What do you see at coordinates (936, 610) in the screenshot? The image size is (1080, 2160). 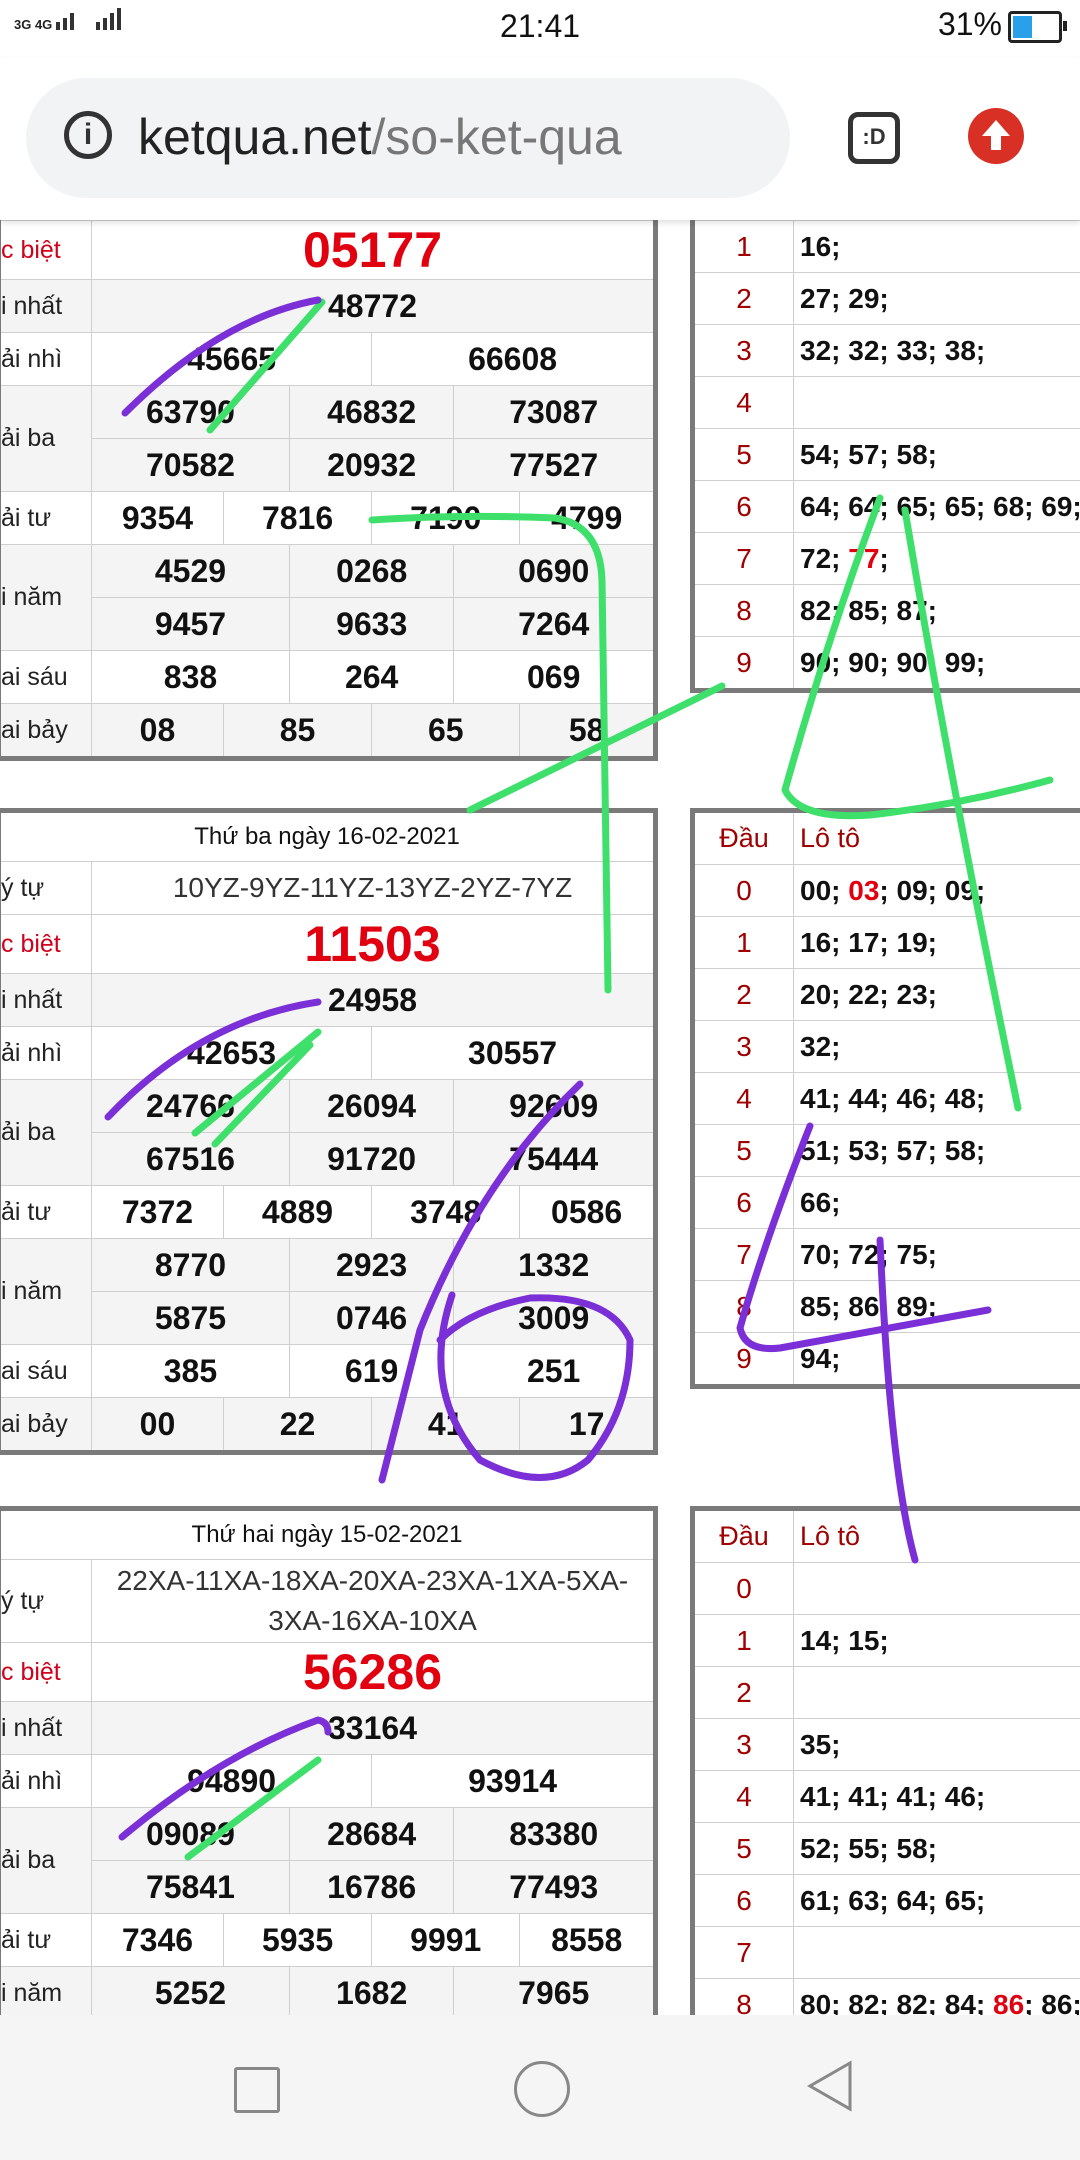 I see `loto-values: 82; 85; 87;` at bounding box center [936, 610].